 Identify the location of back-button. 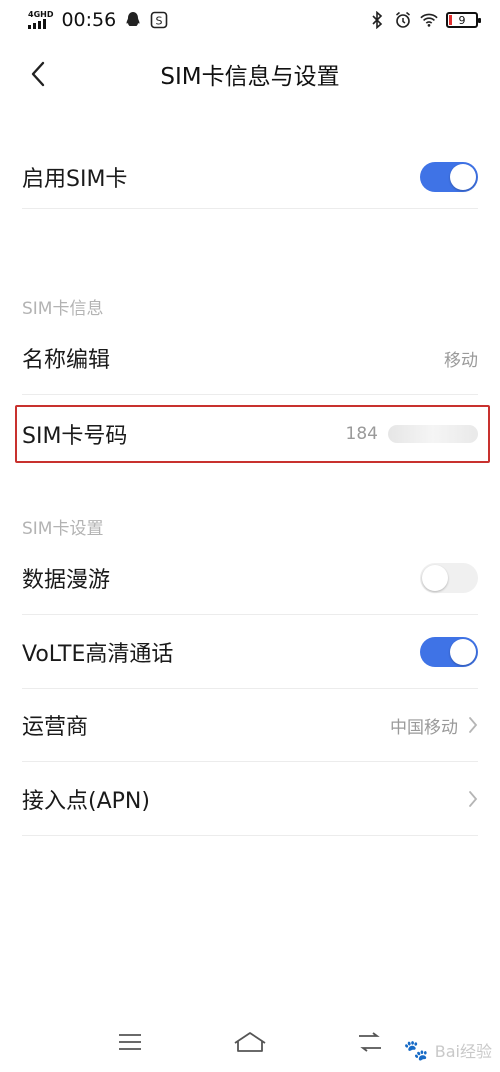
(38, 74).